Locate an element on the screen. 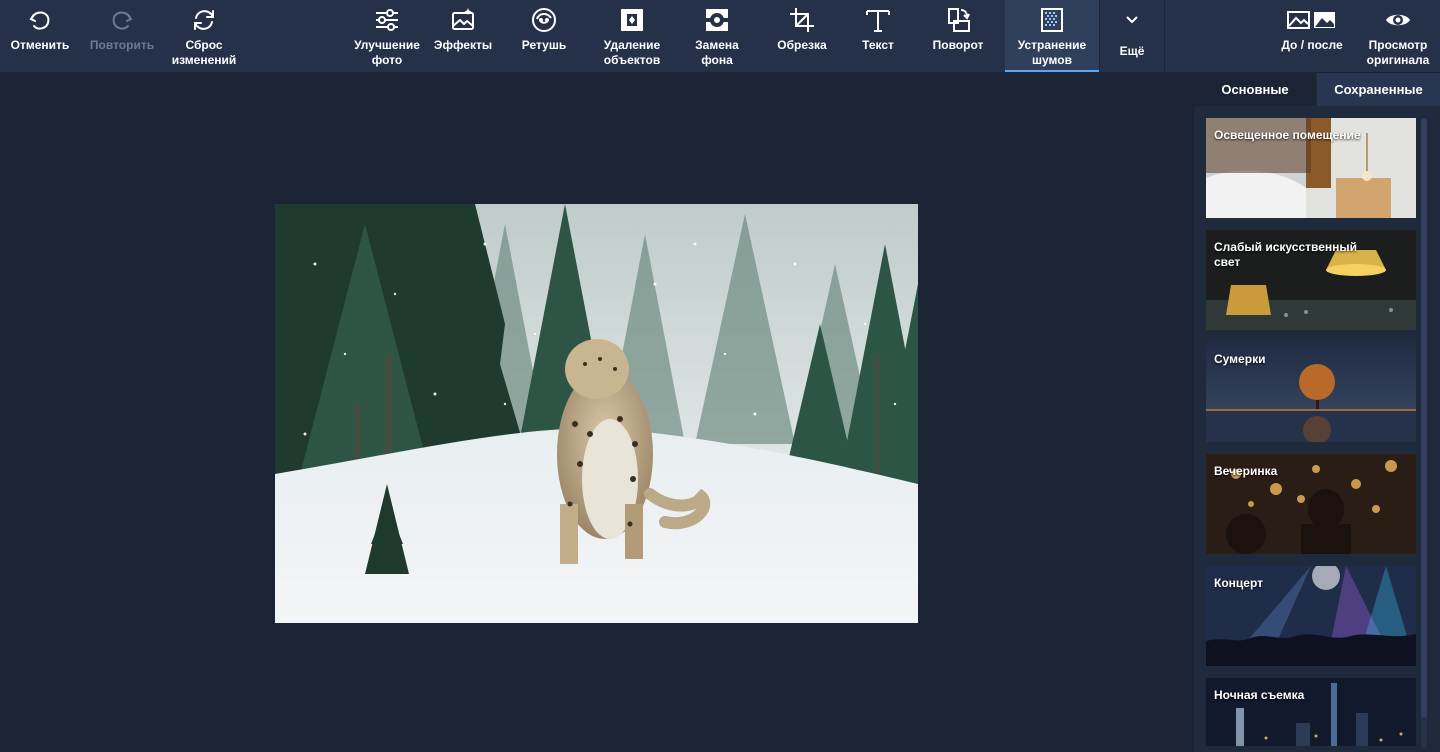 The width and height of the screenshot is (1440, 752). replace-bg-button: Замена фона is located at coordinates (717, 36).